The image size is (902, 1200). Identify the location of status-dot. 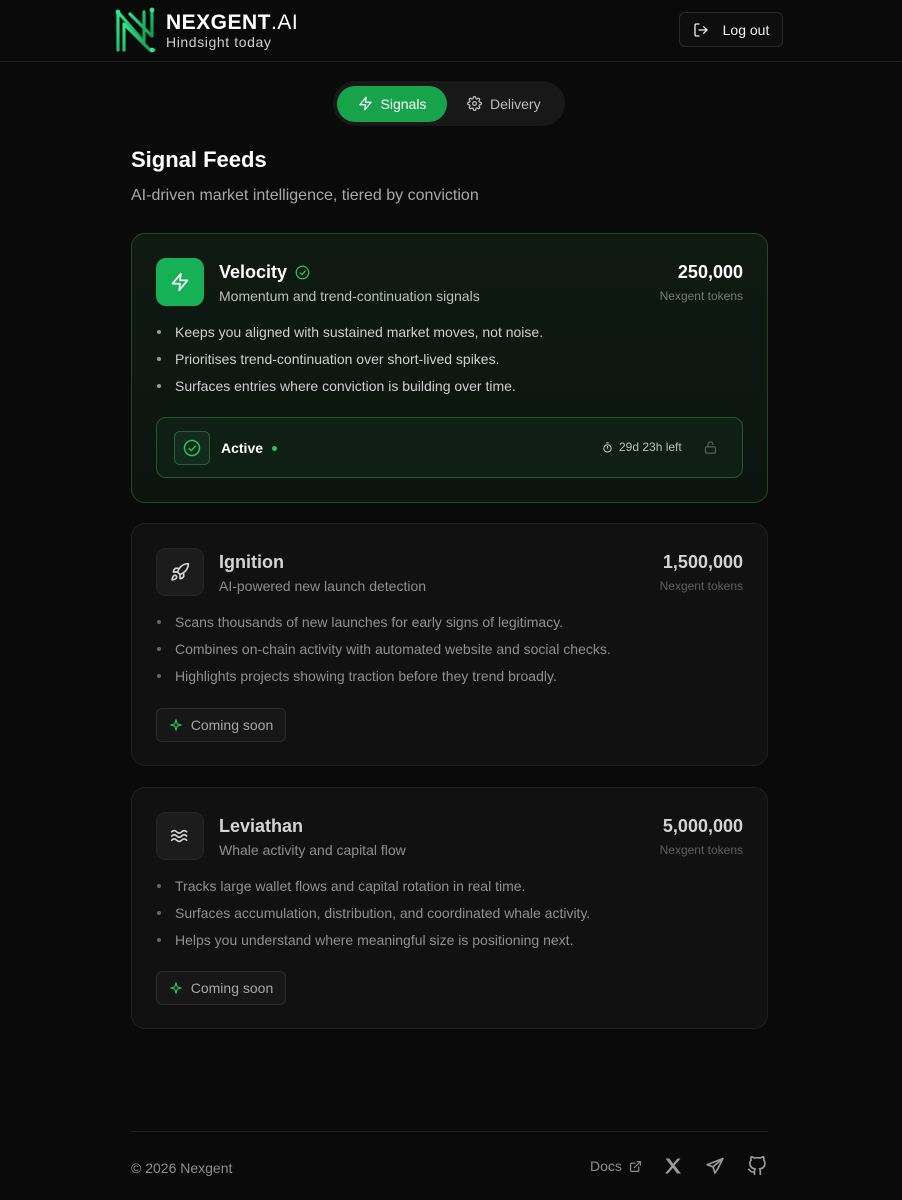
(275, 448).